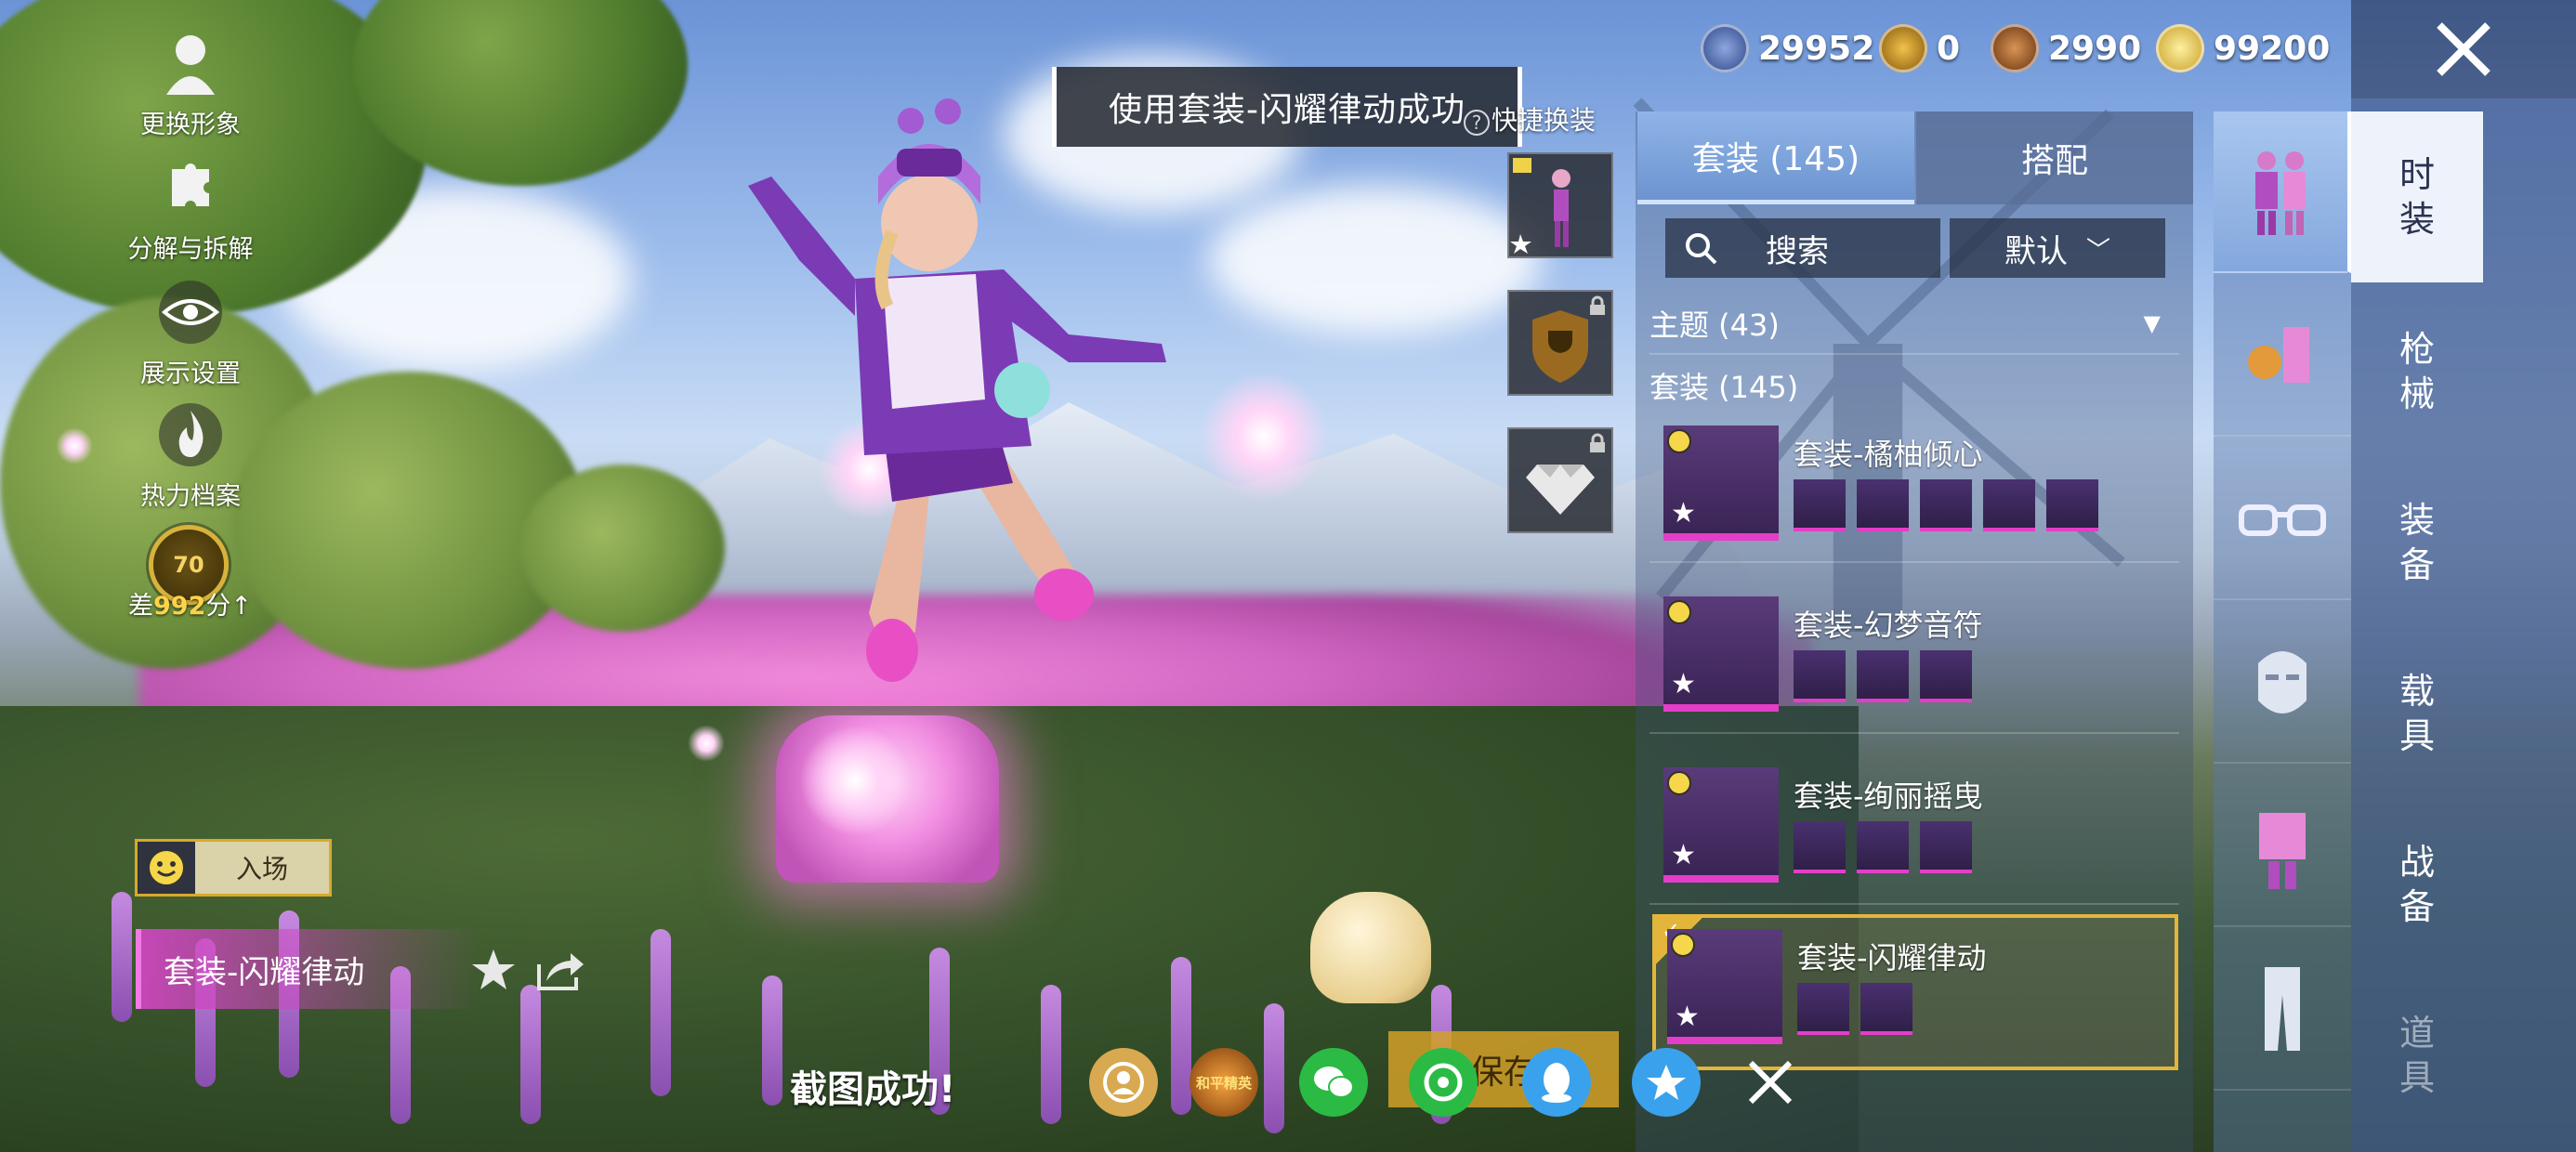 This screenshot has height=1152, width=2576. Describe the element at coordinates (1802, 248) in the screenshot. I see `search-button: 搜索` at that location.